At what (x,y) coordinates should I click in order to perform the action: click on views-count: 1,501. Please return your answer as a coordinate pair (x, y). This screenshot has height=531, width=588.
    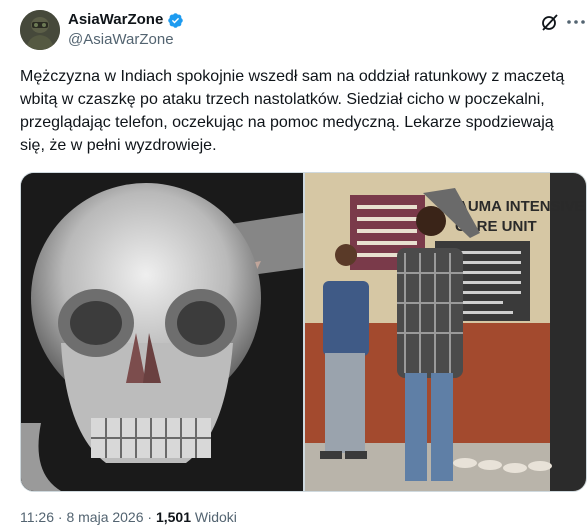
    Looking at the image, I should click on (173, 517).